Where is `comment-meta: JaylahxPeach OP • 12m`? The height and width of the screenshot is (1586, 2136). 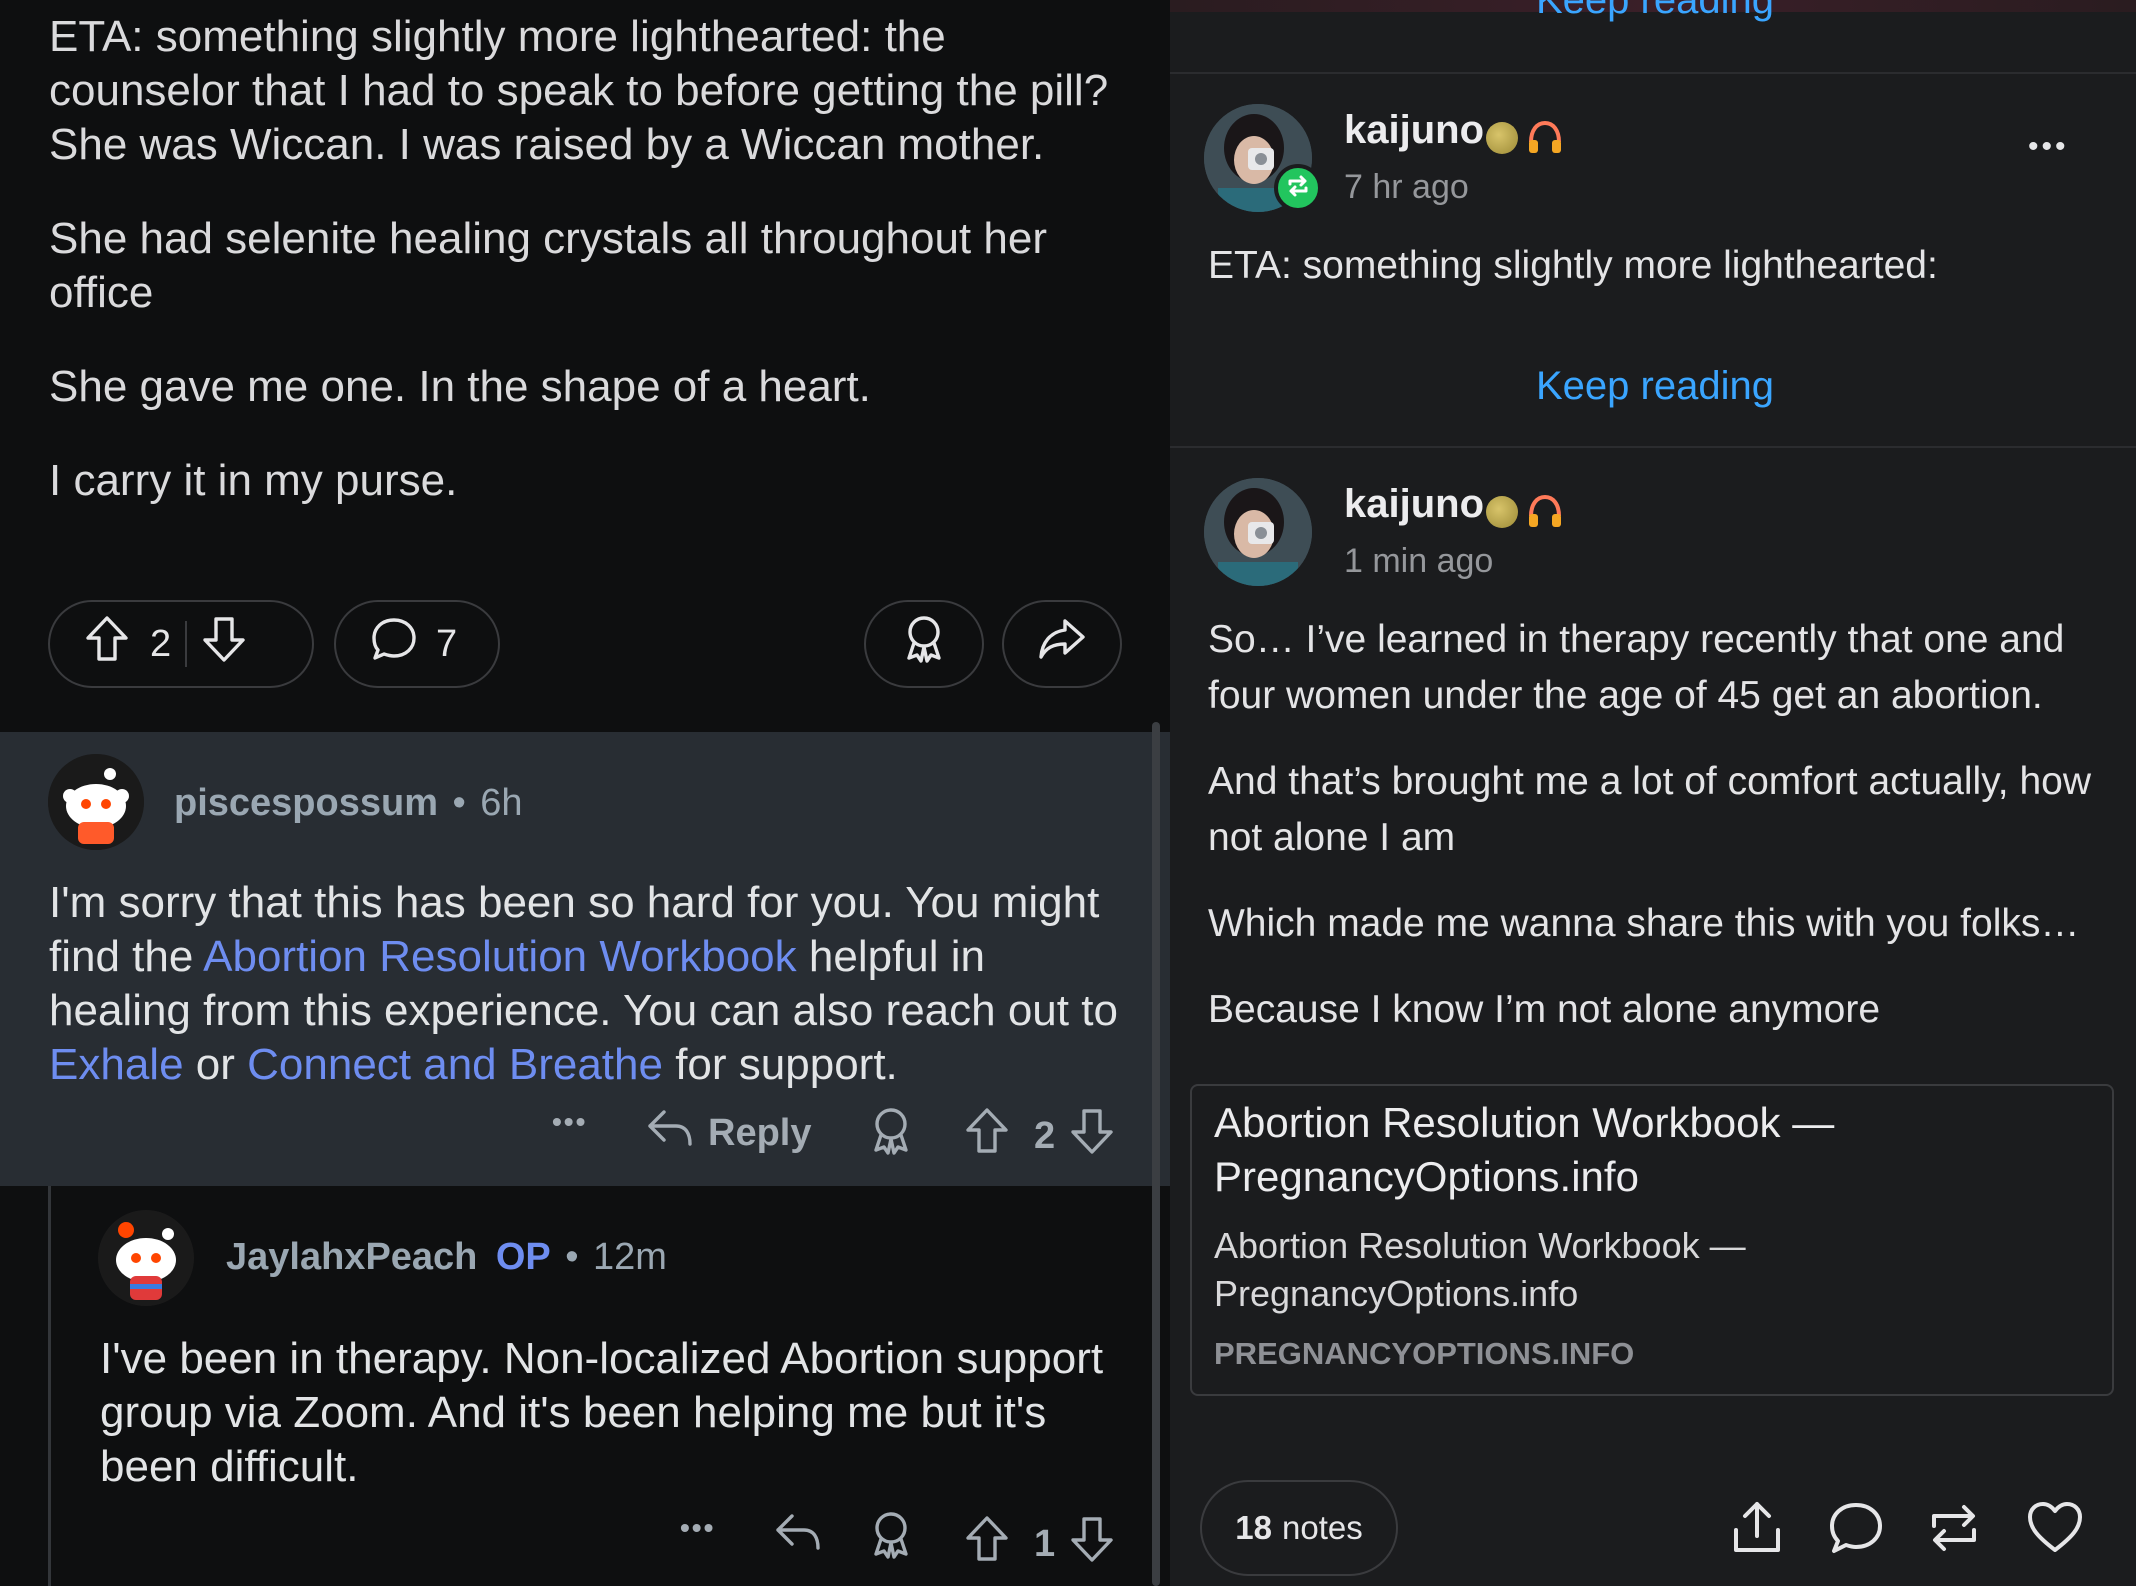
comment-meta: JaylahxPeach OP • 12m is located at coordinates (446, 1257).